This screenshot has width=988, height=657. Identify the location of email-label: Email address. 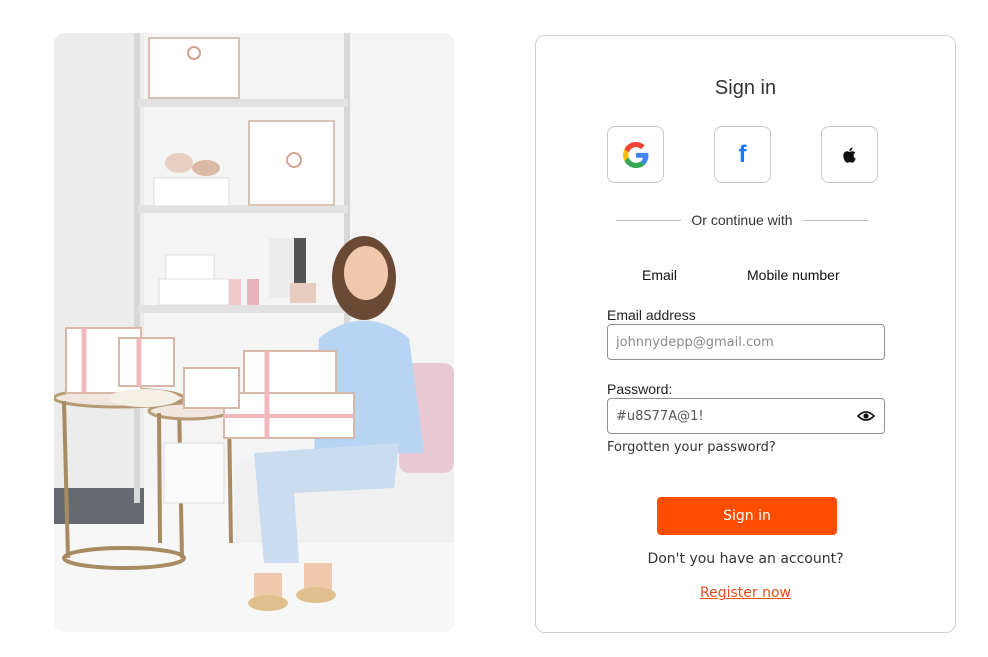
(651, 315).